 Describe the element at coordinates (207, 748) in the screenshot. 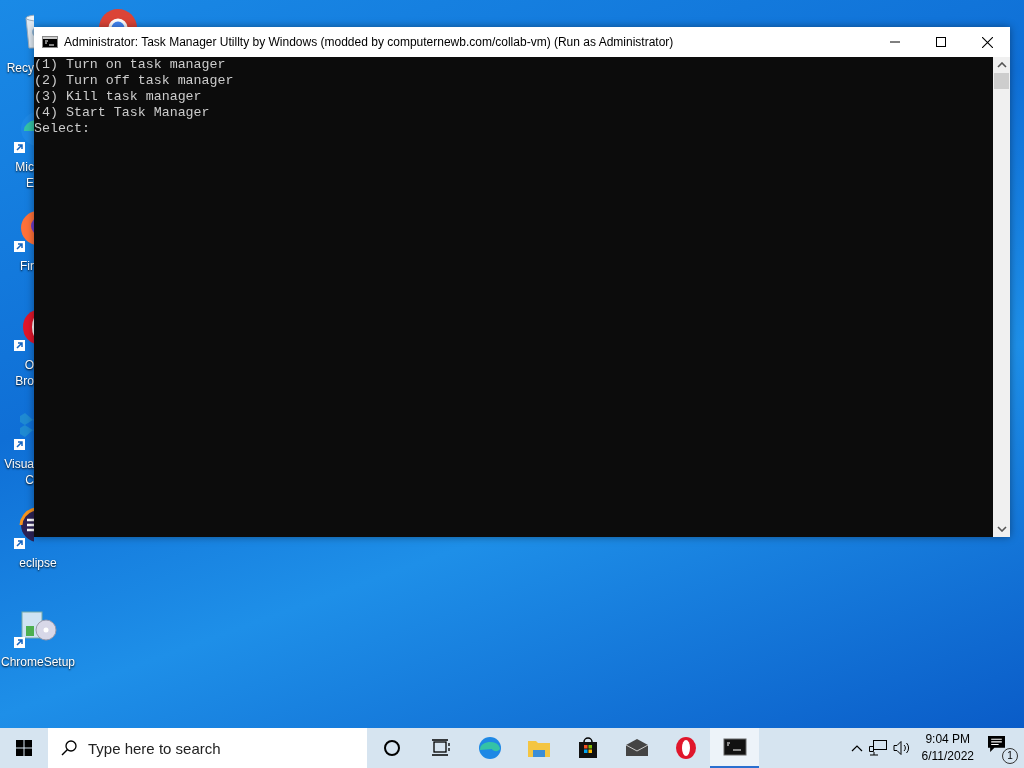

I see `search-bar: Type here to search` at that location.